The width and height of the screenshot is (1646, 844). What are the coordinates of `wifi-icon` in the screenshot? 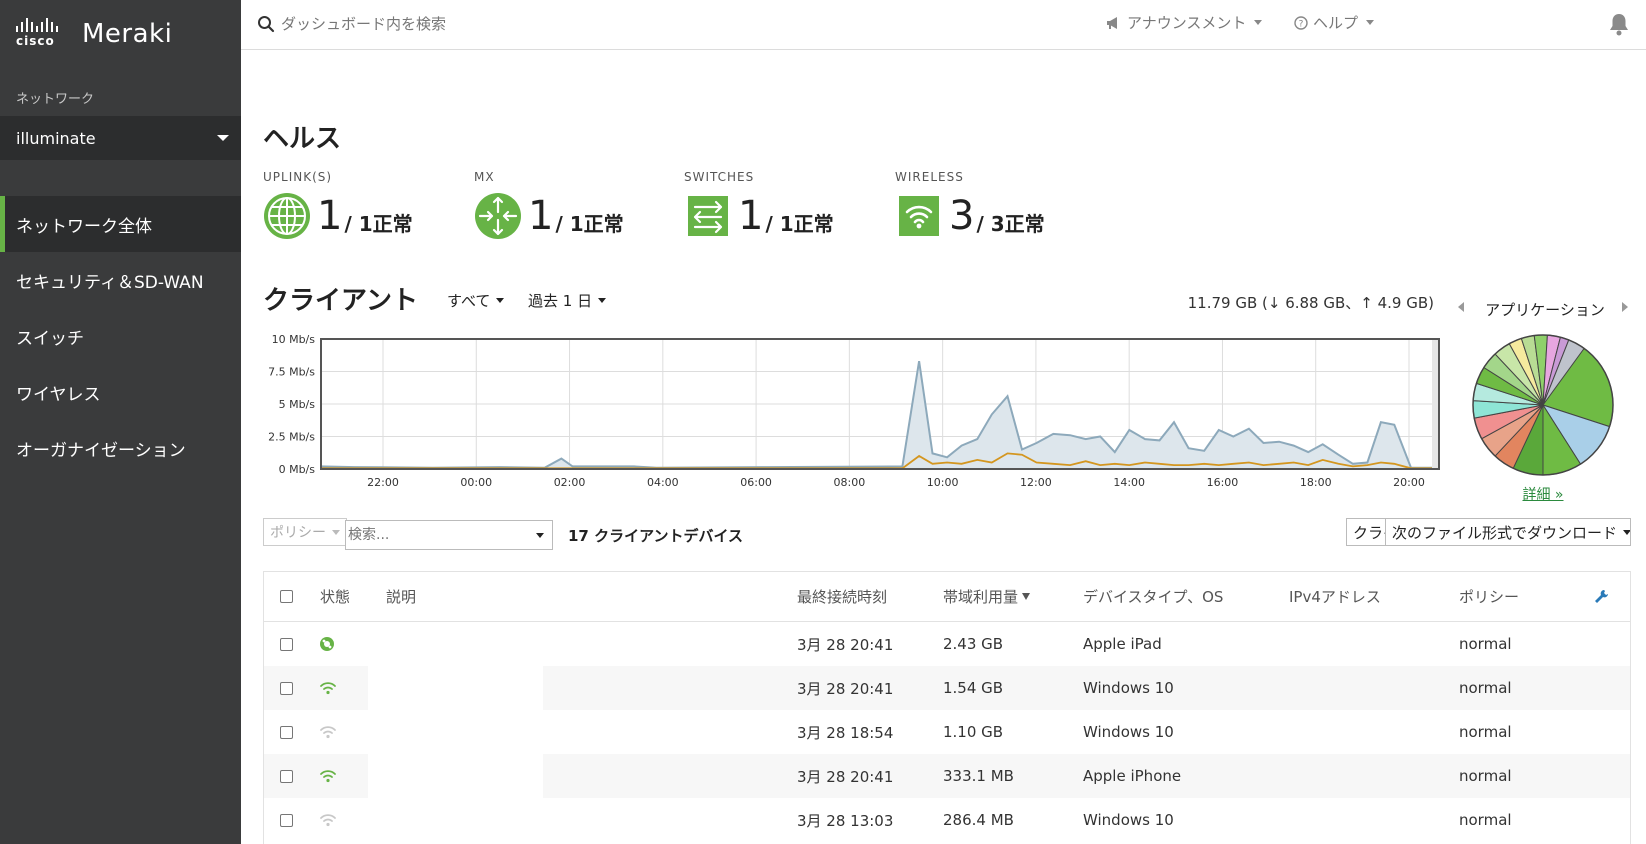 It's located at (919, 216).